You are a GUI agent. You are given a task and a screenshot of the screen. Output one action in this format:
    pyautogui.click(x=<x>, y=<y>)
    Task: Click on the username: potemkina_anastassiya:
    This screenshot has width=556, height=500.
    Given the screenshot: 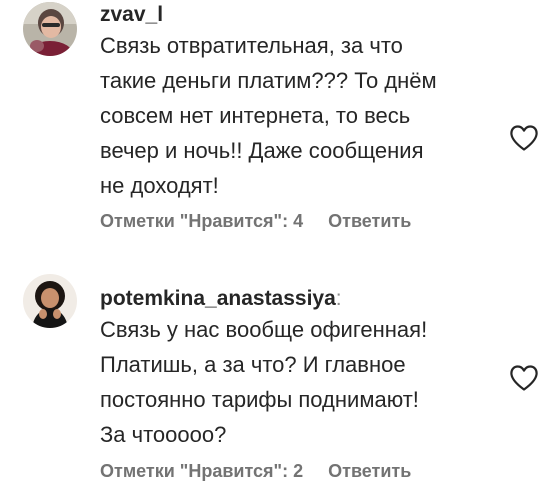 What is the action you would take?
    pyautogui.click(x=221, y=299)
    